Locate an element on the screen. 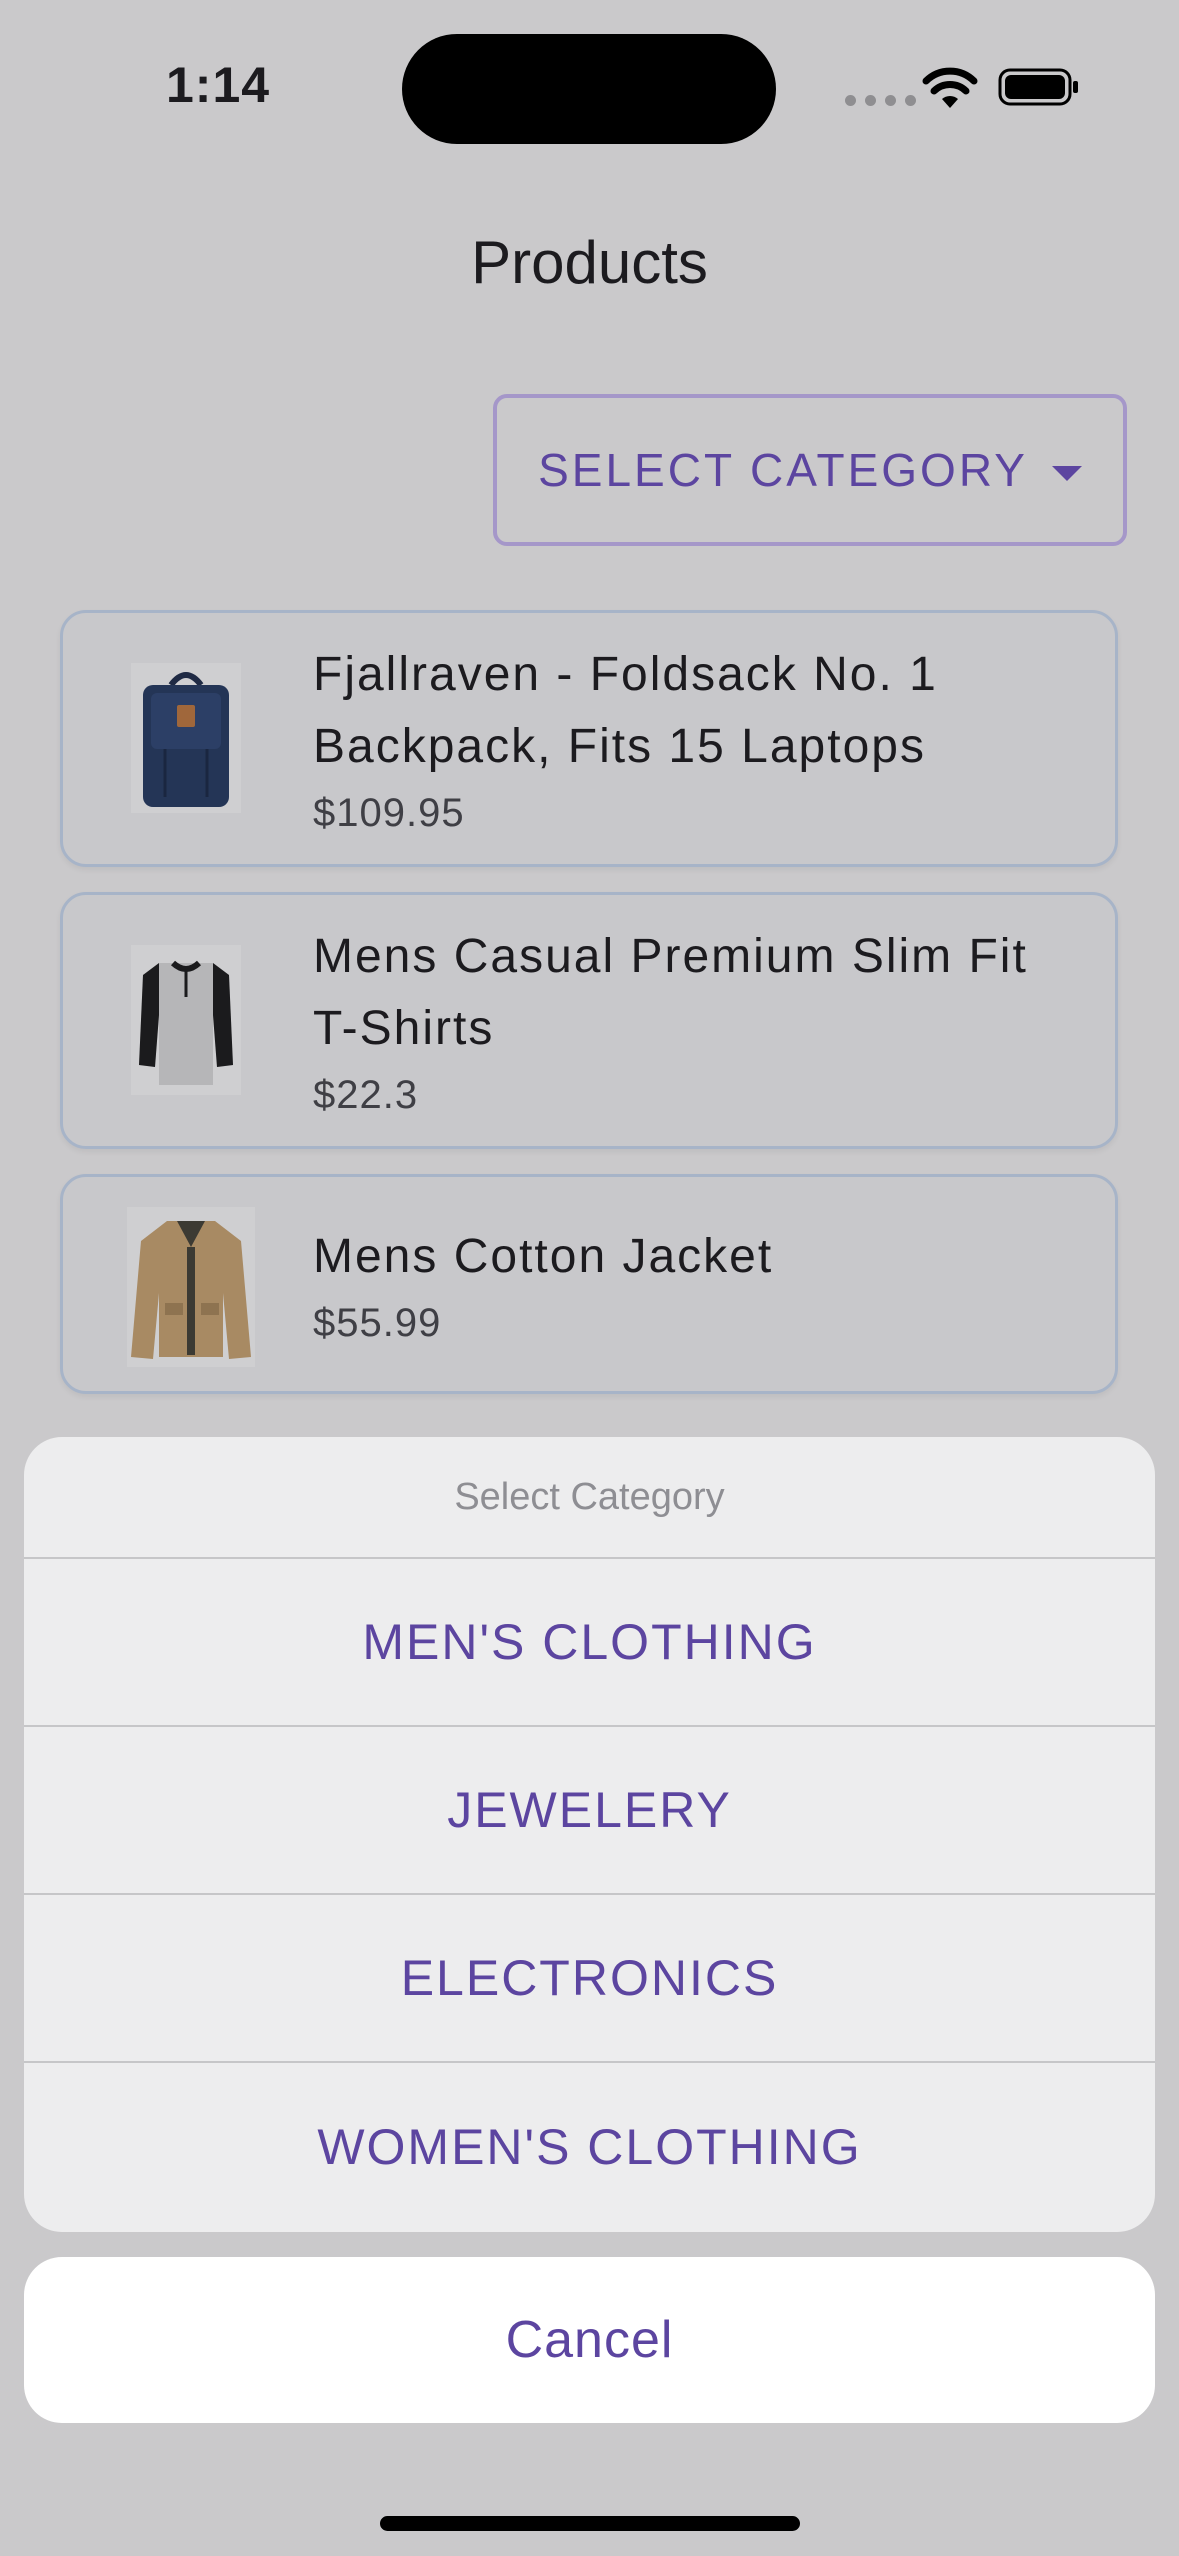 This screenshot has height=2556, width=1179. select-category-button: SELECT CATEGORY is located at coordinates (810, 470).